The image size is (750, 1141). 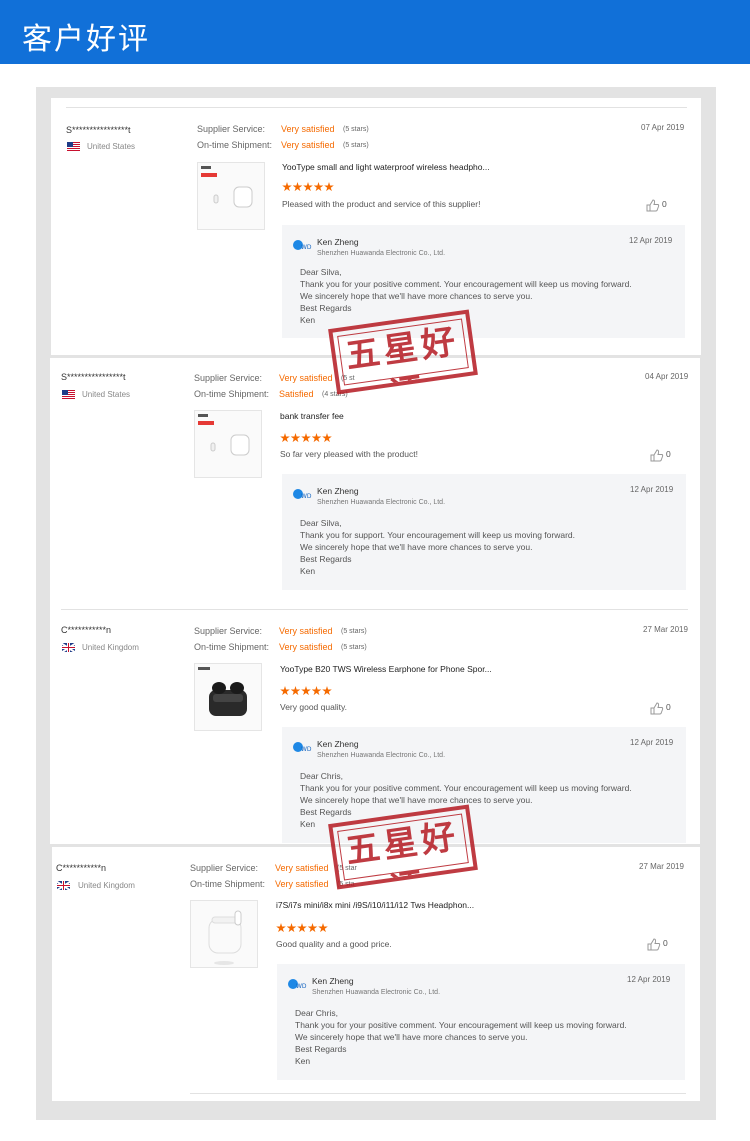 I want to click on airpods-image-icon, so click(x=227, y=187).